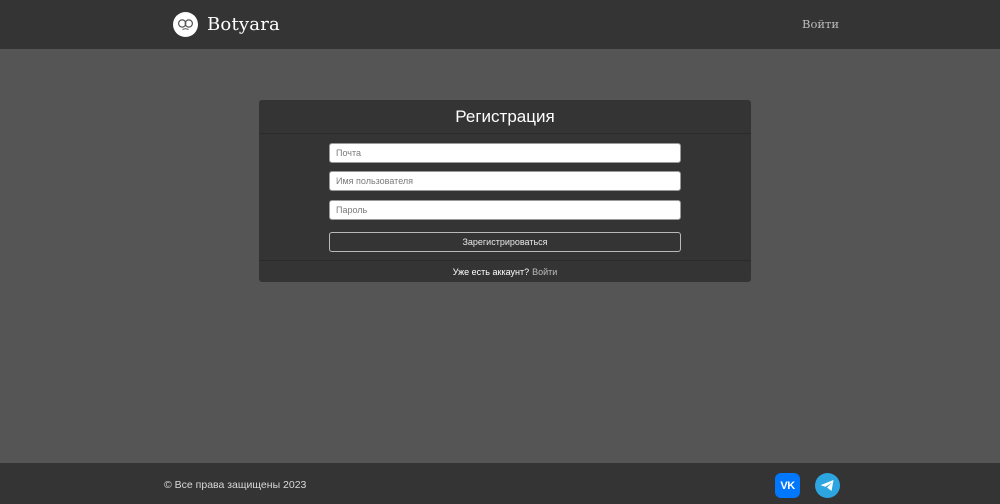 The width and height of the screenshot is (1000, 504). What do you see at coordinates (500, 483) in the screenshot?
I see `site-footer: © Все права защищены 2023` at bounding box center [500, 483].